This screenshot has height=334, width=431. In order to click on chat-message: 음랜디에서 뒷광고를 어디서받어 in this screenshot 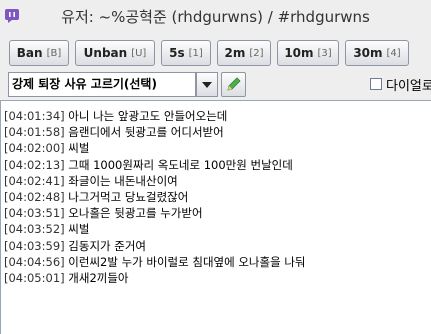, I will do `click(146, 132)`.